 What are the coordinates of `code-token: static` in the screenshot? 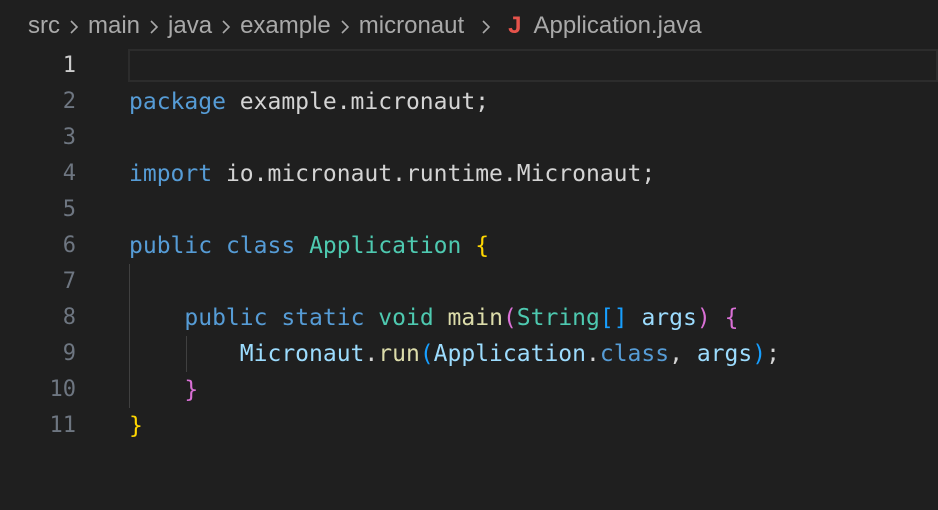 It's located at (323, 318).